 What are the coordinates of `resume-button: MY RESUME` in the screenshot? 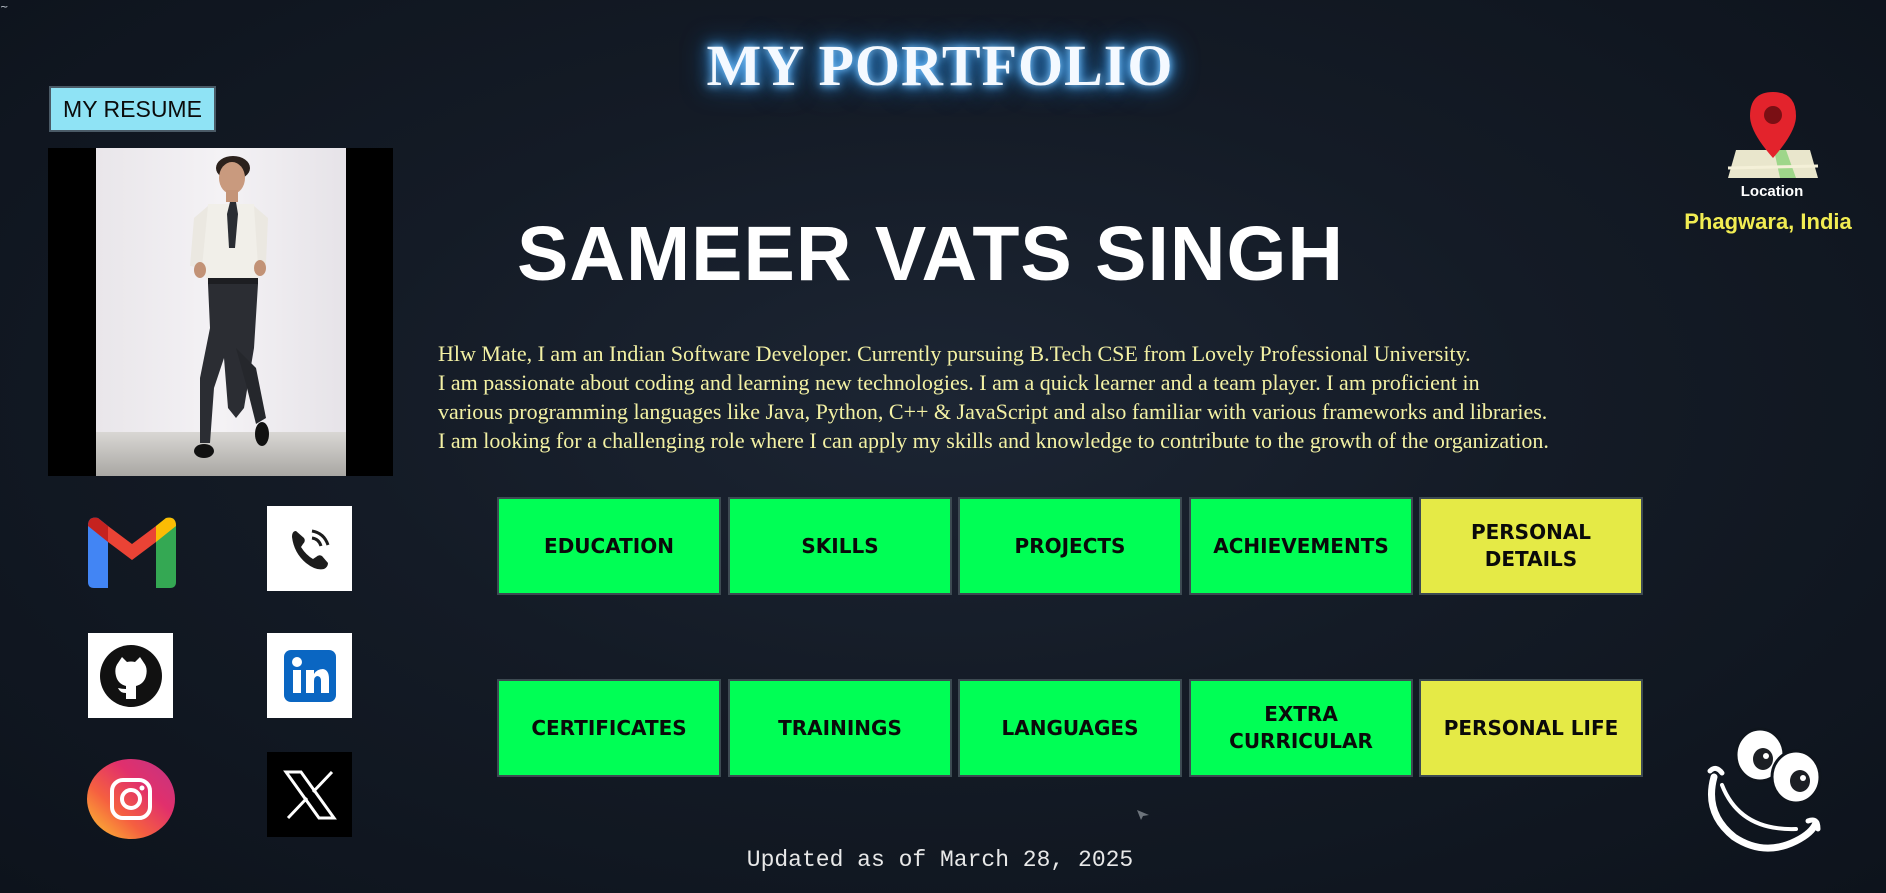 It's located at (132, 109).